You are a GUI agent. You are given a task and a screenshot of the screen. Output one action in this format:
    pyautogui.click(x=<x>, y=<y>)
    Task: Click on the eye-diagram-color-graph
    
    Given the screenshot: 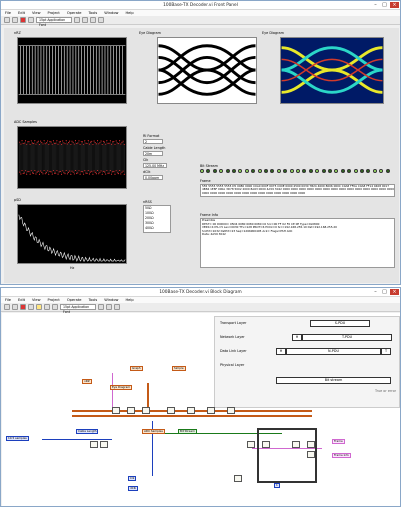 What is the action you would take?
    pyautogui.click(x=332, y=70)
    